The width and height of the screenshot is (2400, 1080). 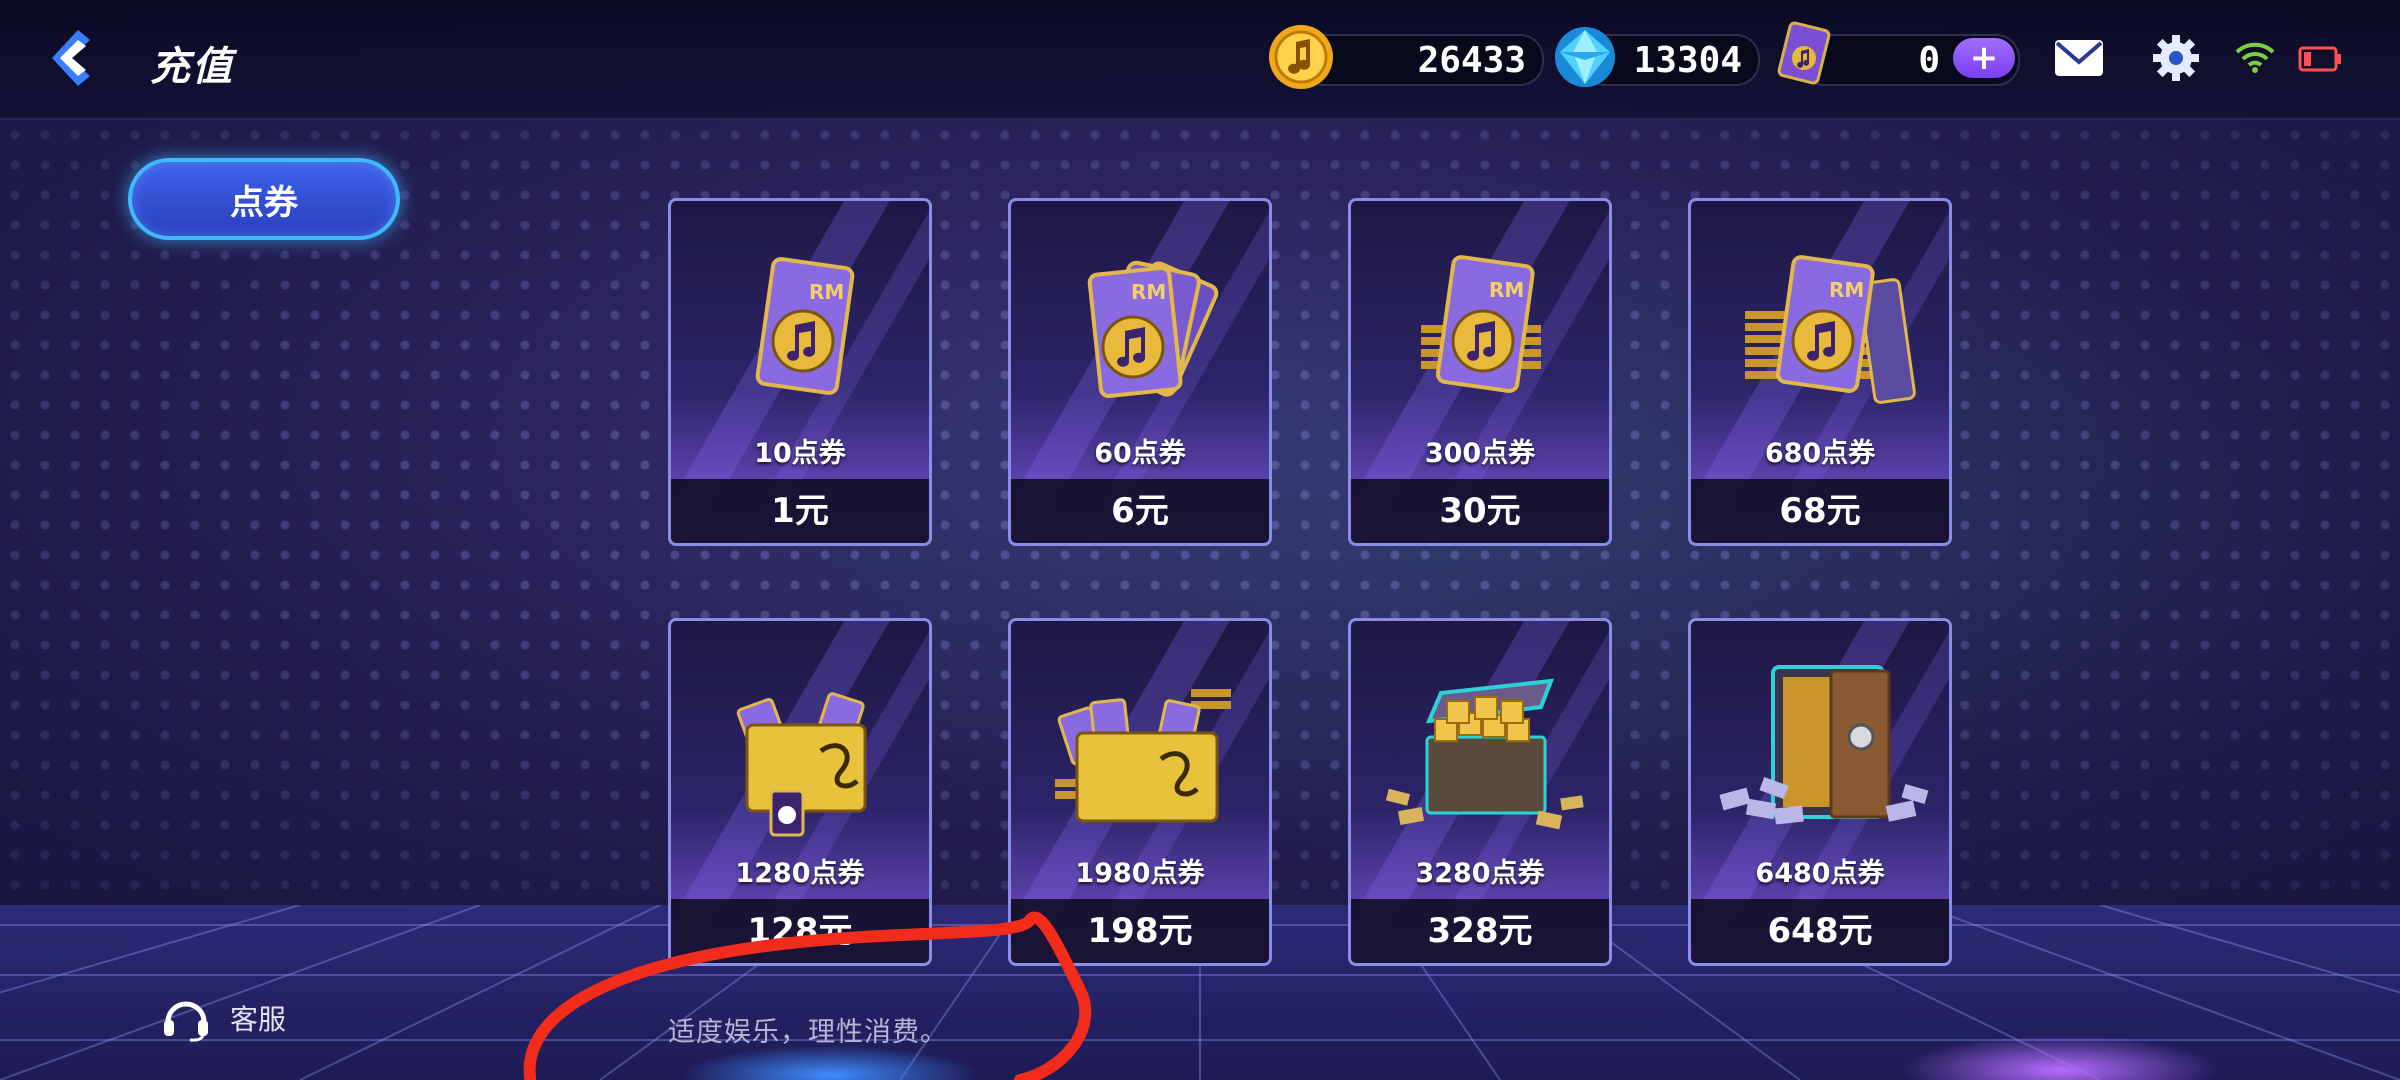 I want to click on battery-icon, so click(x=2319, y=59).